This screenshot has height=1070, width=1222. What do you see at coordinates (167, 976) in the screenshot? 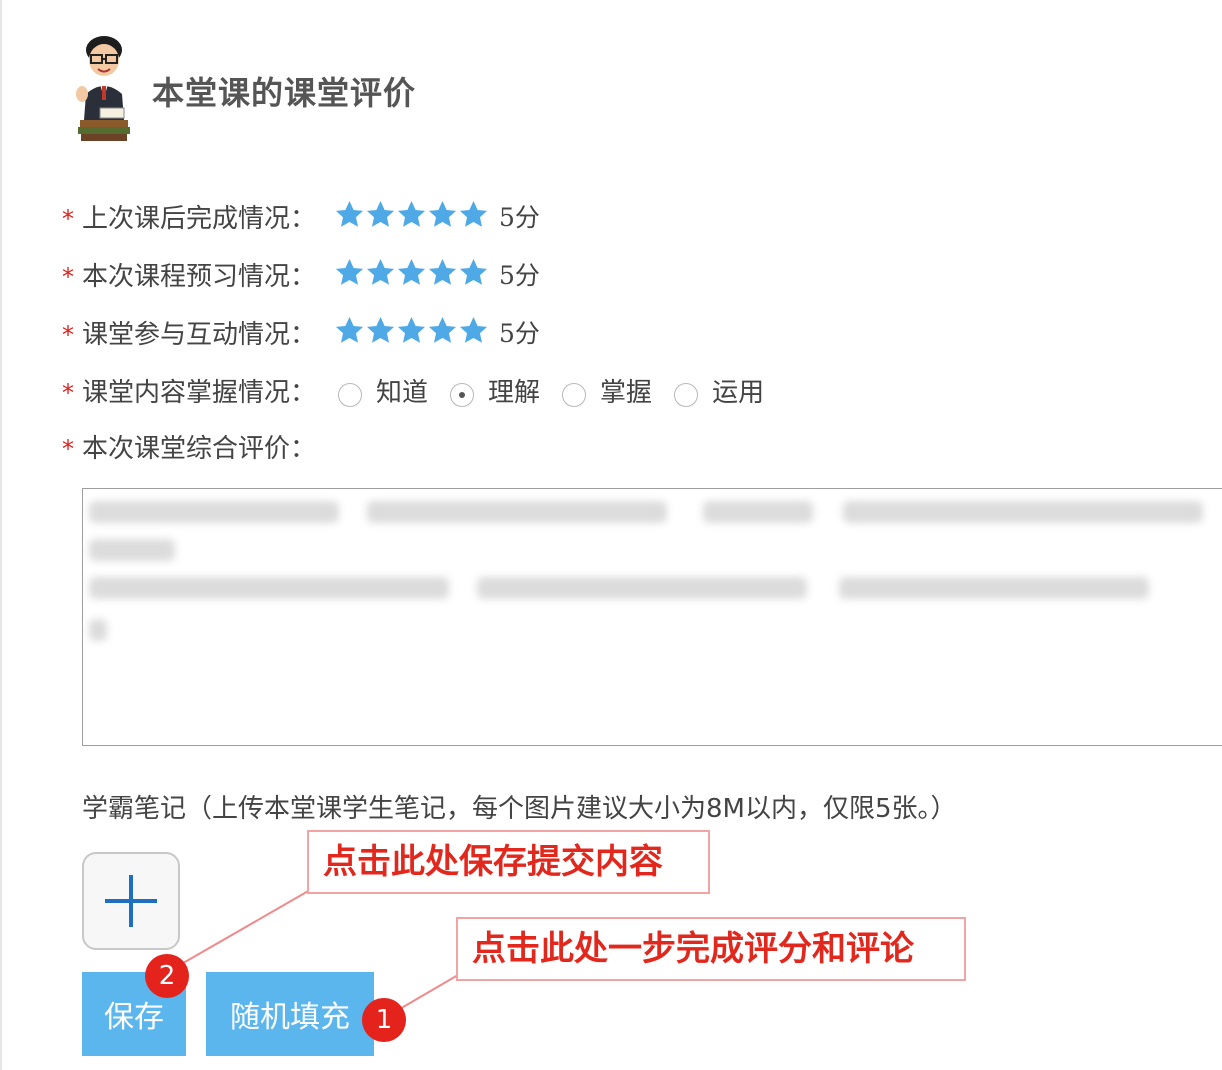
I see `step-badge-save: 2` at bounding box center [167, 976].